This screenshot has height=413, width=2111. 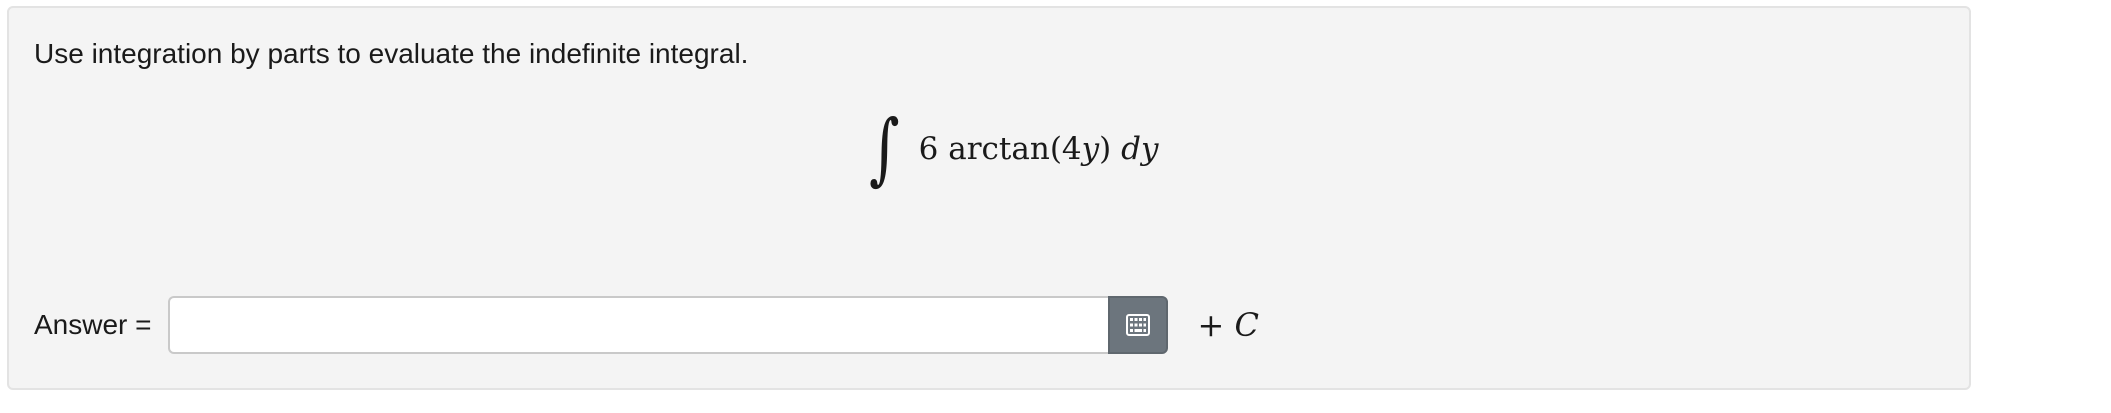 I want to click on answer-input, so click(x=637, y=325).